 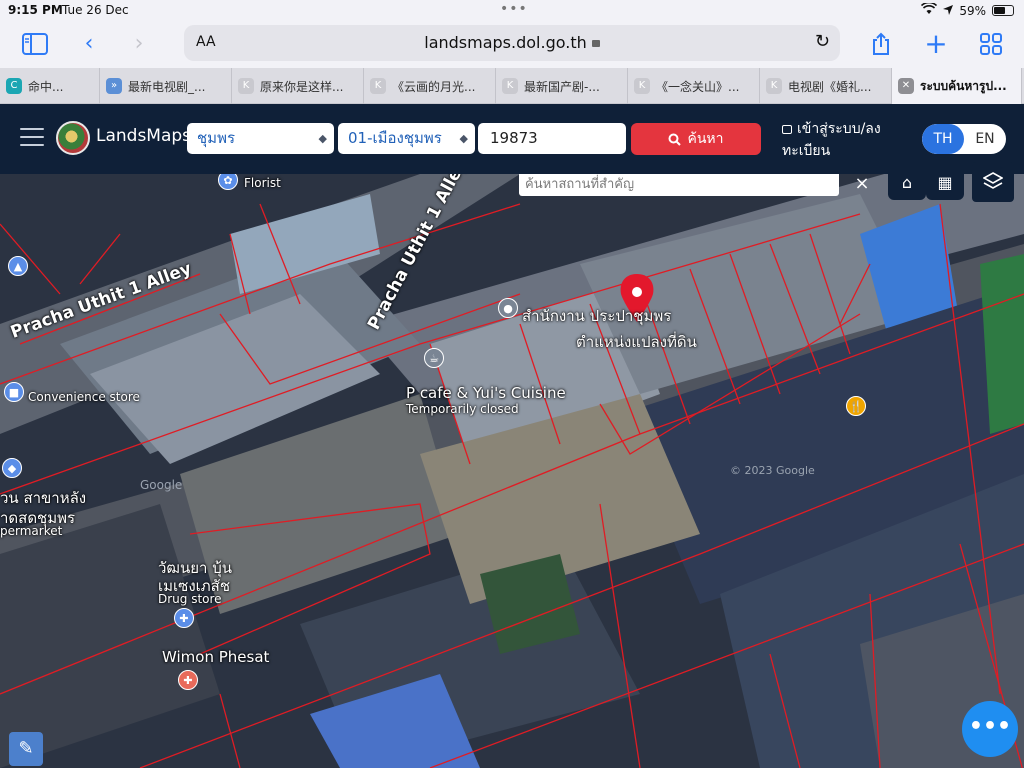 I want to click on back-icon: ‹, so click(x=89, y=44).